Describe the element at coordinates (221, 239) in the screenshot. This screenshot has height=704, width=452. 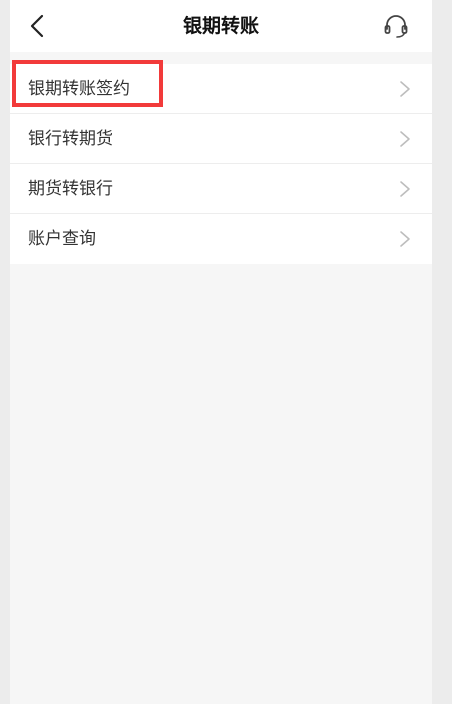
I see `menu-item-account-query: 账户查询` at that location.